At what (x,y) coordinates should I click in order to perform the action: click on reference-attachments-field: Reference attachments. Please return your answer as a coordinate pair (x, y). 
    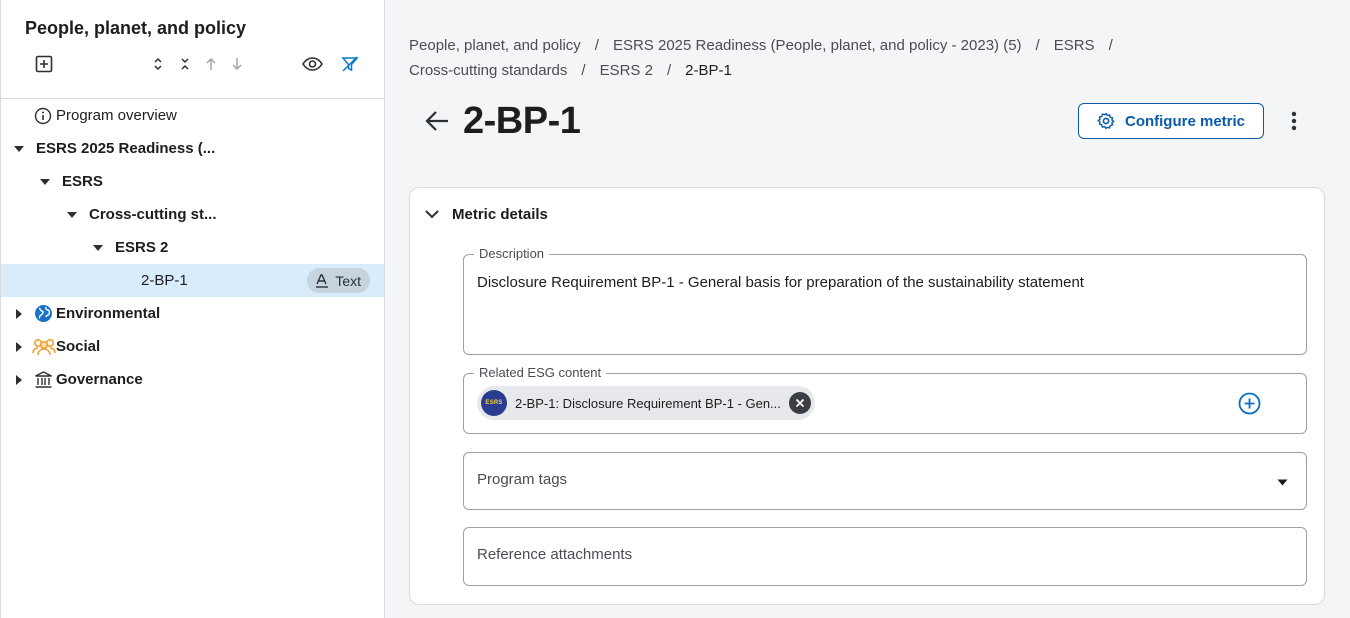
    Looking at the image, I should click on (885, 556).